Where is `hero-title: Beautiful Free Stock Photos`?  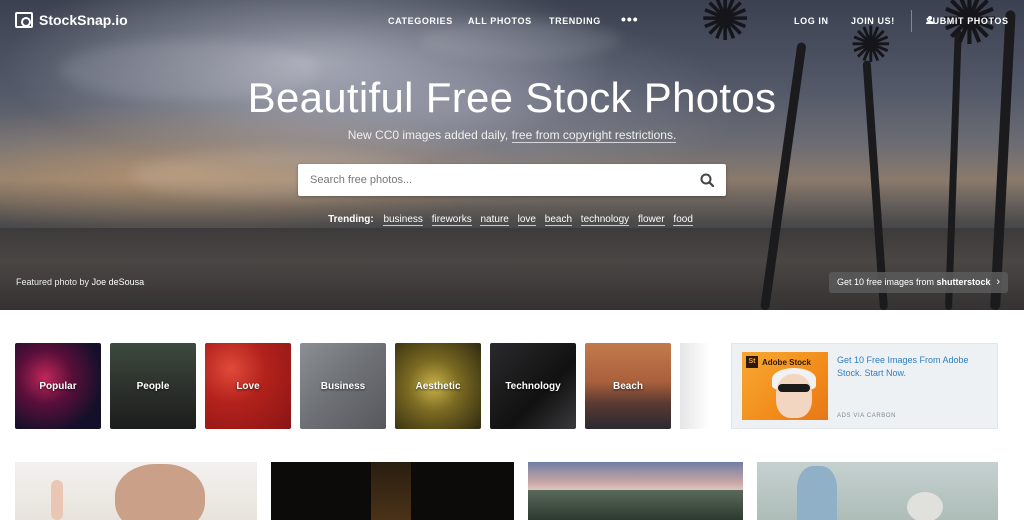 hero-title: Beautiful Free Stock Photos is located at coordinates (512, 97).